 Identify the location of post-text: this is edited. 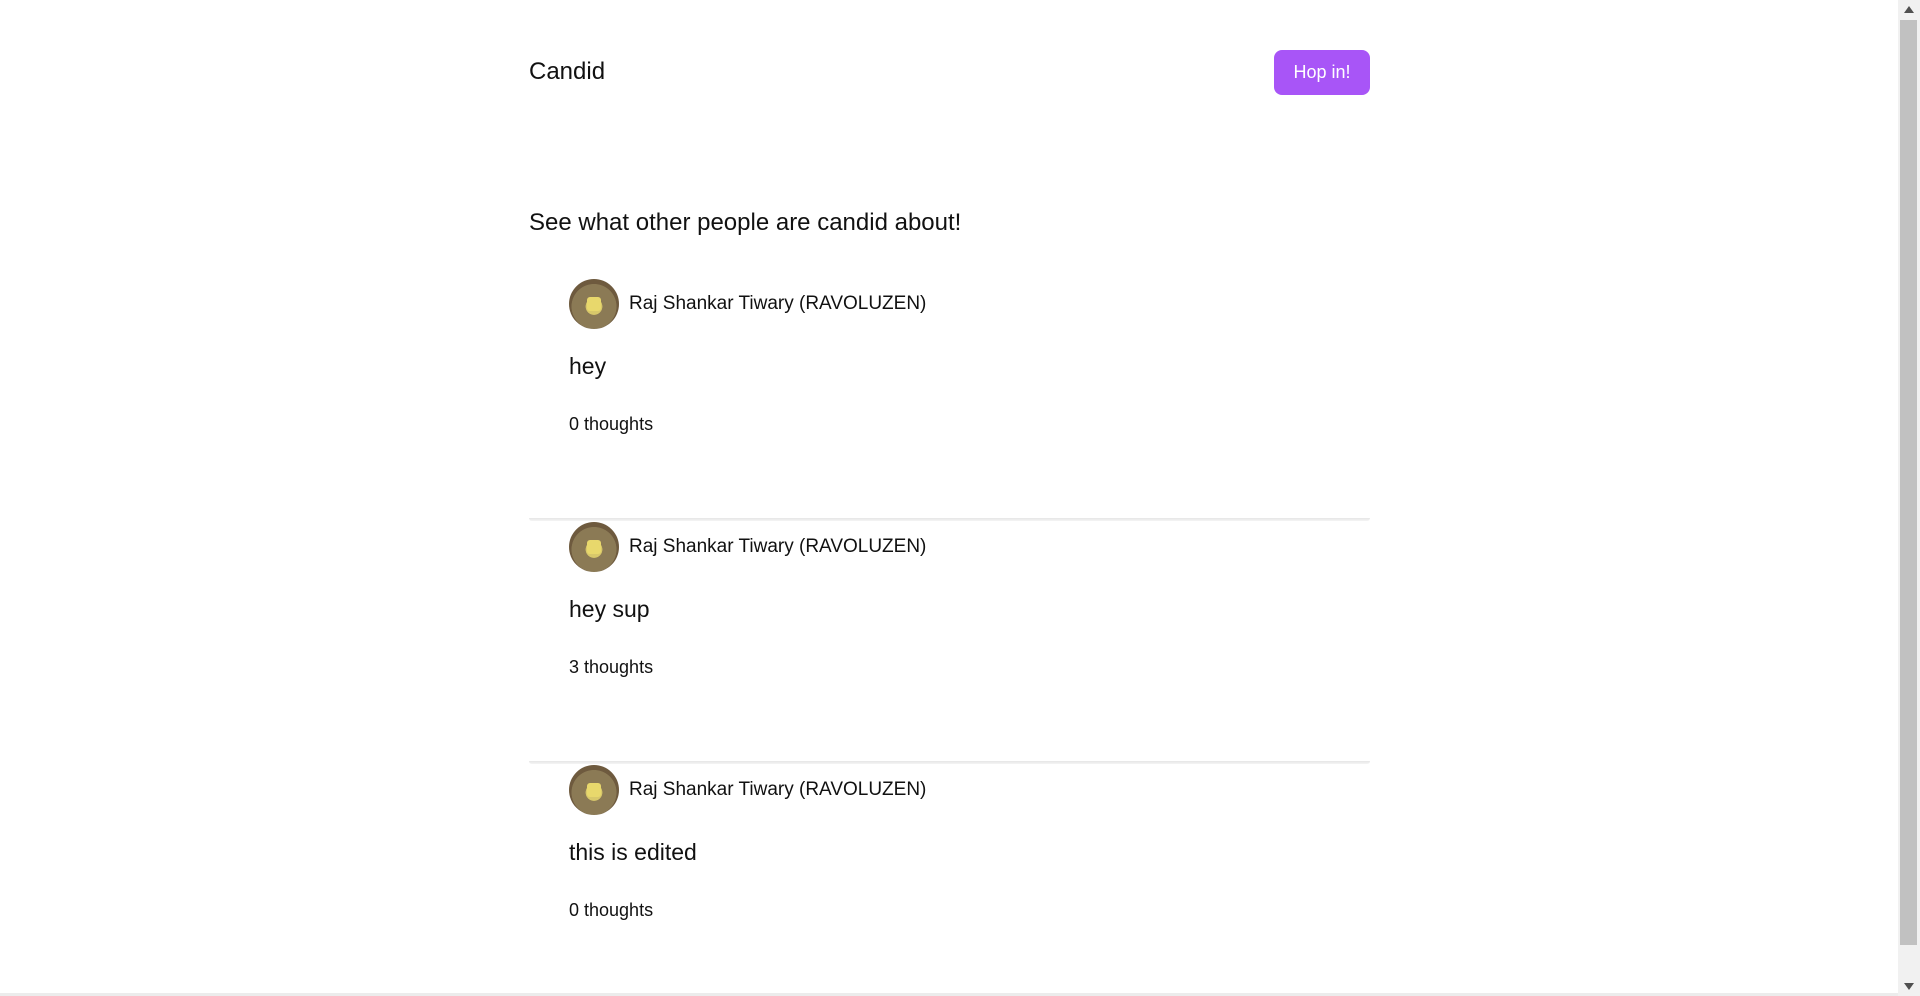
(633, 852).